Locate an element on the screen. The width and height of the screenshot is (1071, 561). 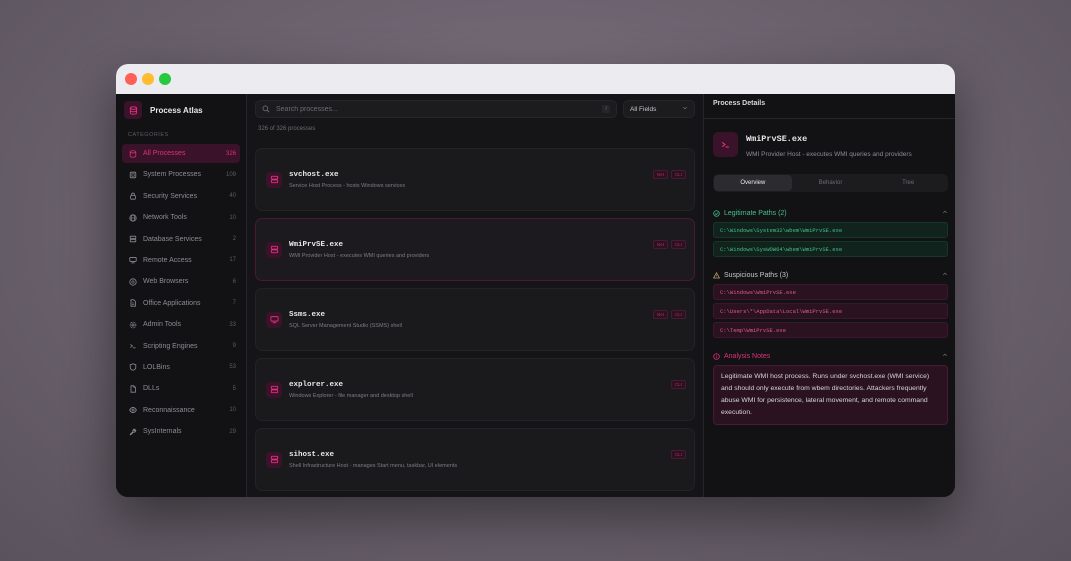
sidebar-item-database-services: Database Services 2 is located at coordinates (181, 239).